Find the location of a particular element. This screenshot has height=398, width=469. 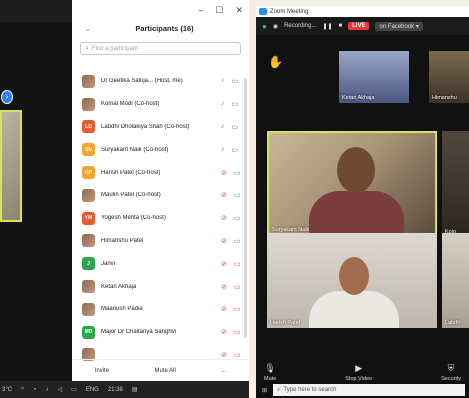

shield-icon: ● is located at coordinates (264, 26).